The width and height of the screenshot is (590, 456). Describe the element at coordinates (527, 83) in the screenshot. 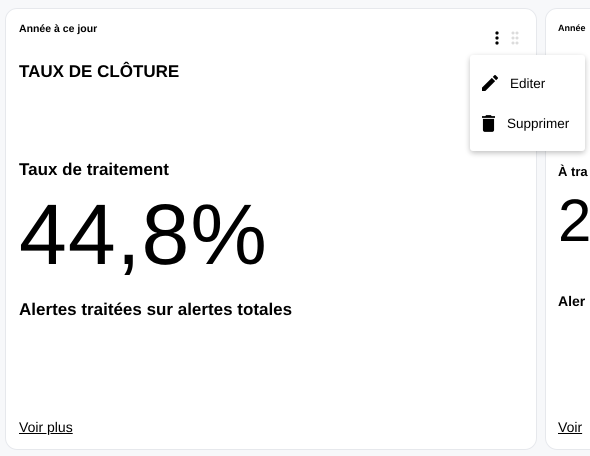

I see `menu-item: Editer` at that location.